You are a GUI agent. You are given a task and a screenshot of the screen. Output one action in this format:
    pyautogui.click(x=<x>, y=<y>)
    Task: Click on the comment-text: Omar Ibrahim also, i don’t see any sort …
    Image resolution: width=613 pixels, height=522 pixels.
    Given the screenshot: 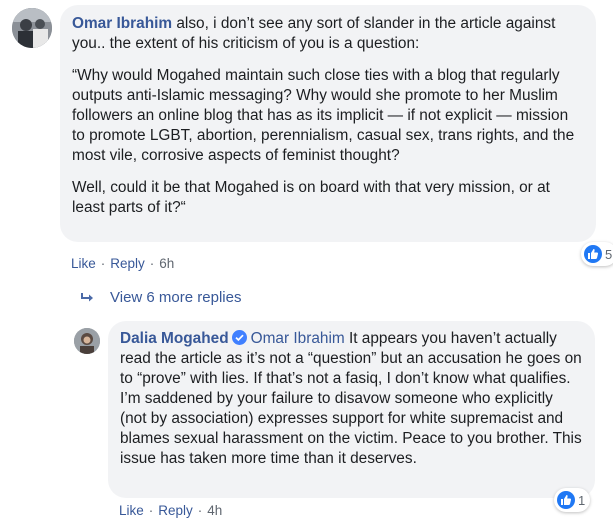 What is the action you would take?
    pyautogui.click(x=328, y=34)
    